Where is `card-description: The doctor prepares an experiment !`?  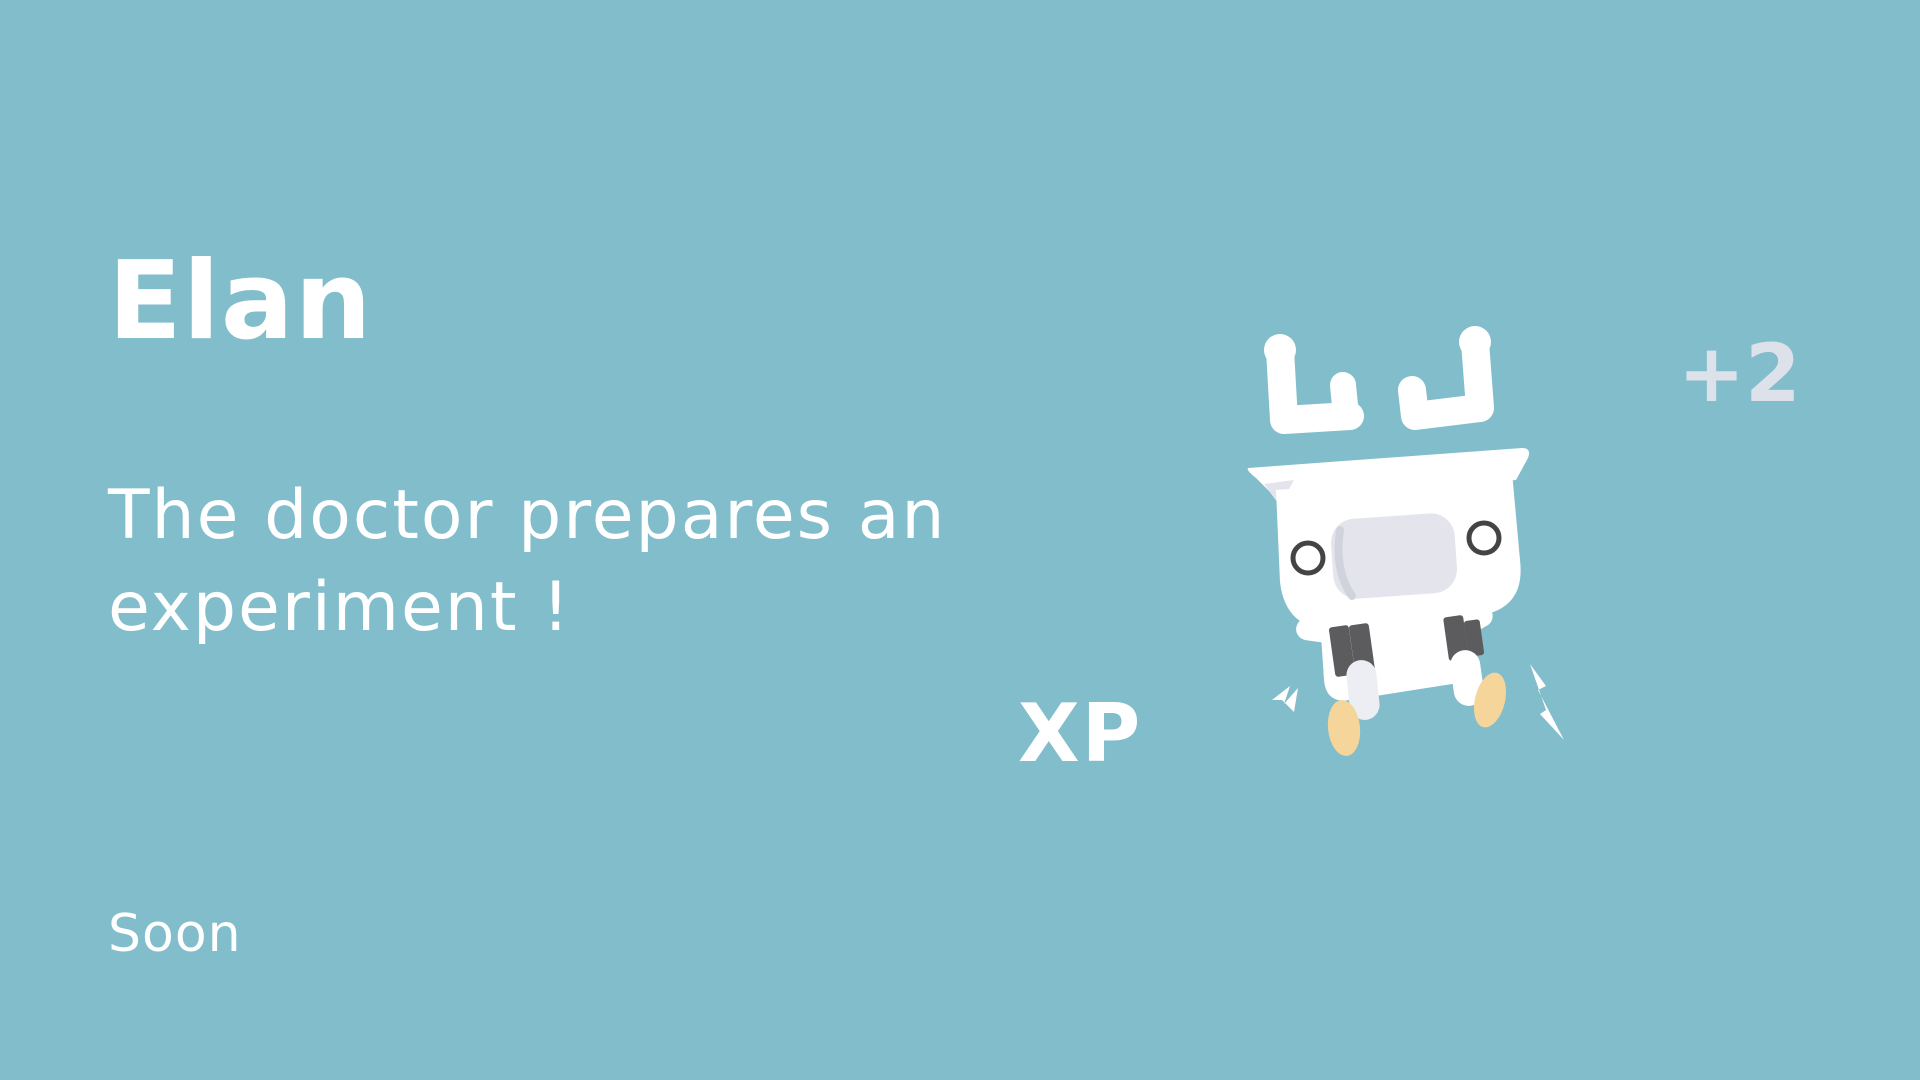
card-description: The doctor prepares an experiment ! is located at coordinates (527, 561).